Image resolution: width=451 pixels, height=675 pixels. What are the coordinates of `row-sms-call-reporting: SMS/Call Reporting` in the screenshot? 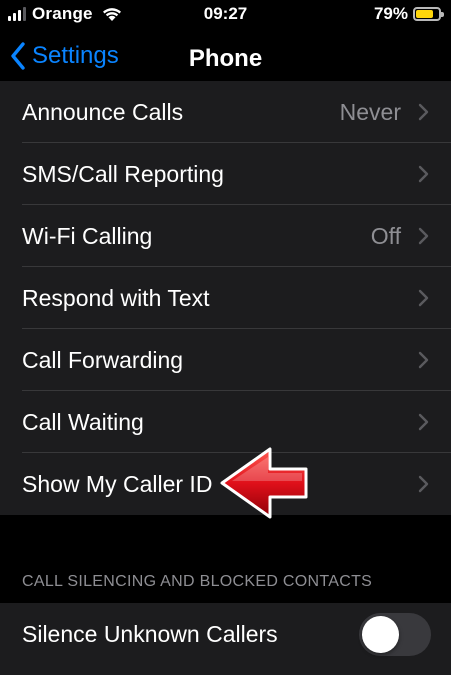 It's located at (225, 174).